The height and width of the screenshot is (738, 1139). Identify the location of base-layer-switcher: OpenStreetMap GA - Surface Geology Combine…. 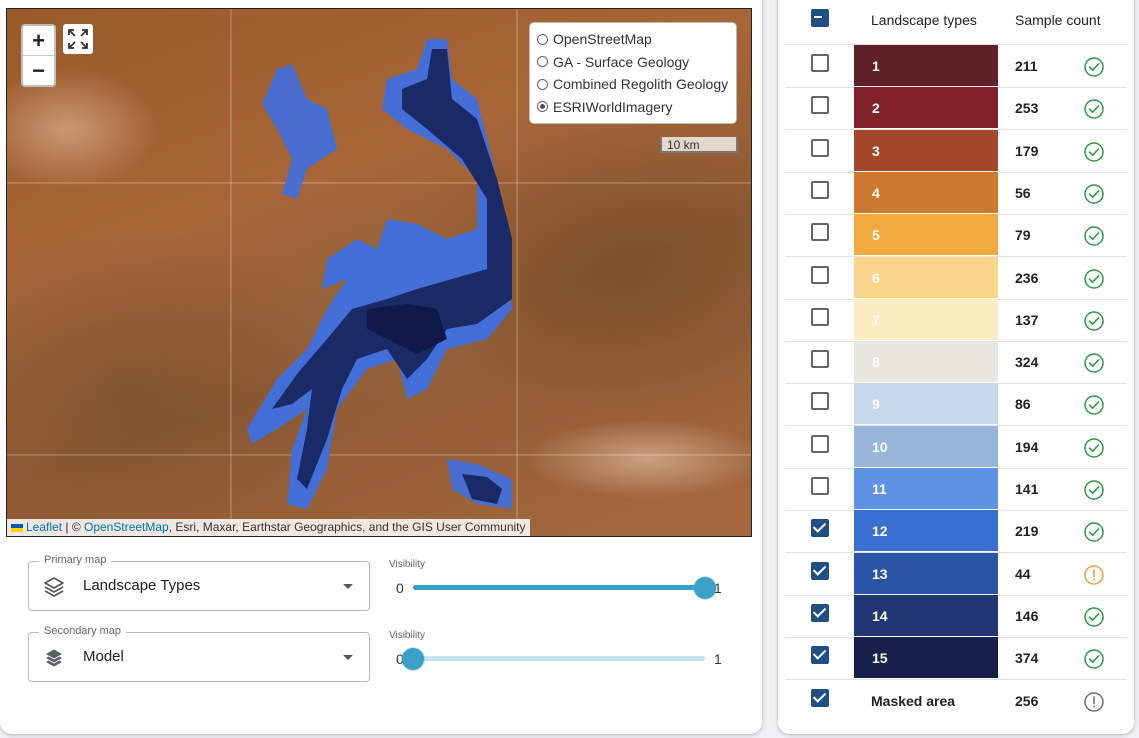
(633, 73).